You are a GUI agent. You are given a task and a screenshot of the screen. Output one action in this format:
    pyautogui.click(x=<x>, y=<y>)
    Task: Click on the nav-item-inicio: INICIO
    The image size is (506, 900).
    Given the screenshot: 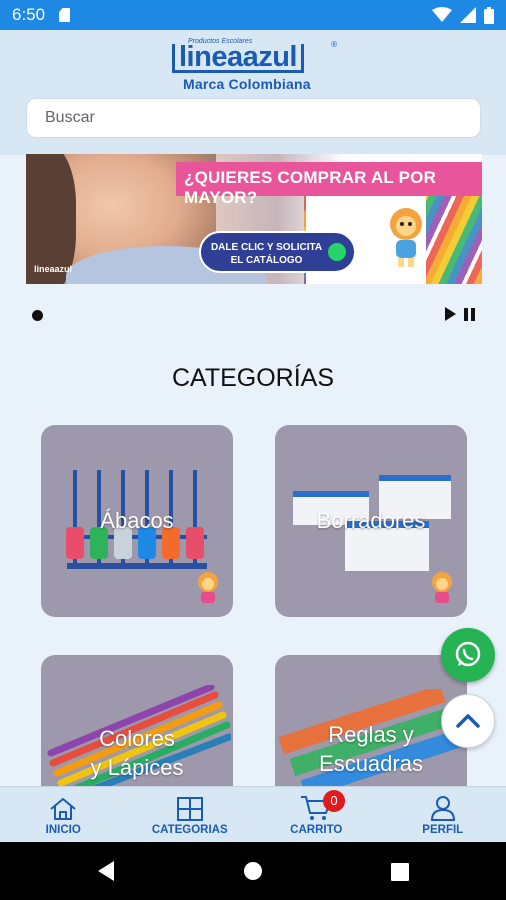 What is the action you would take?
    pyautogui.click(x=63, y=814)
    